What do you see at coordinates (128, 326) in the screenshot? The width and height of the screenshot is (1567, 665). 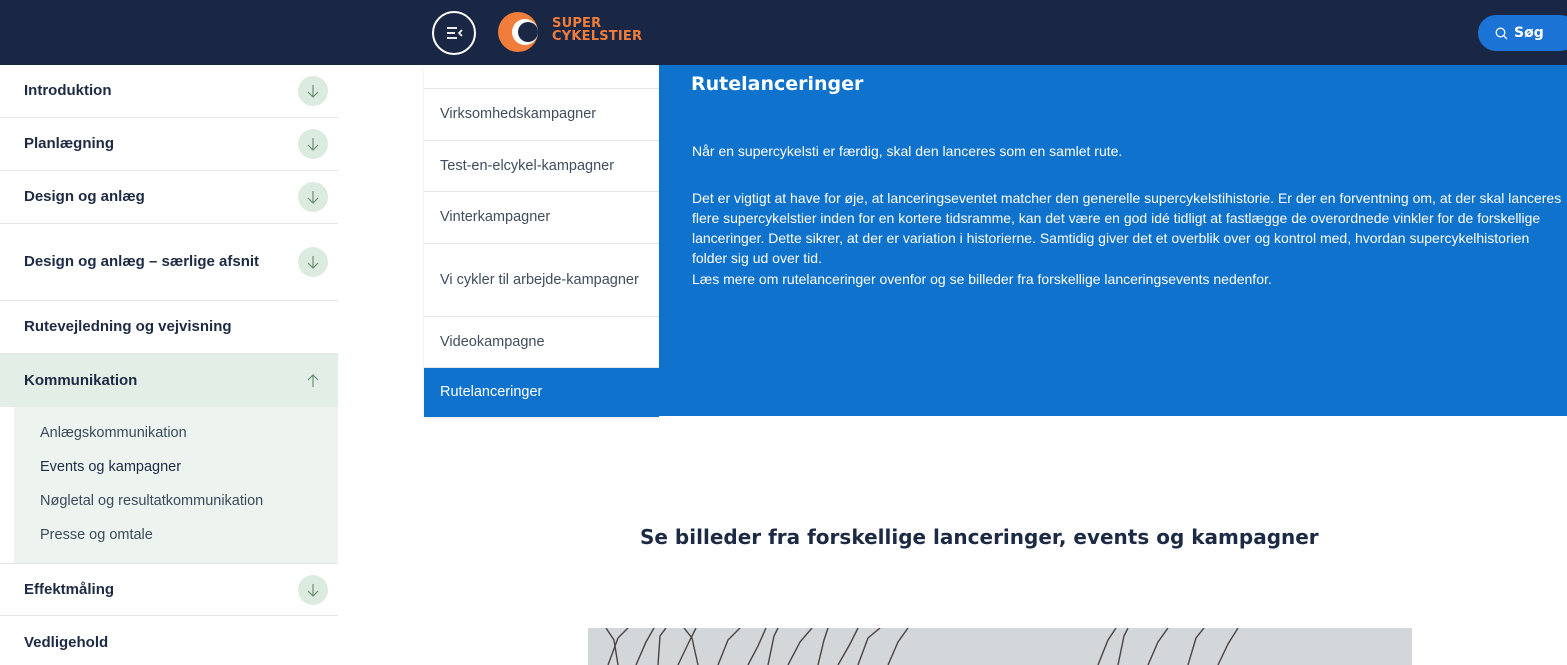 I see `sidebar-item-label: Rutevejledning og vejvisning` at bounding box center [128, 326].